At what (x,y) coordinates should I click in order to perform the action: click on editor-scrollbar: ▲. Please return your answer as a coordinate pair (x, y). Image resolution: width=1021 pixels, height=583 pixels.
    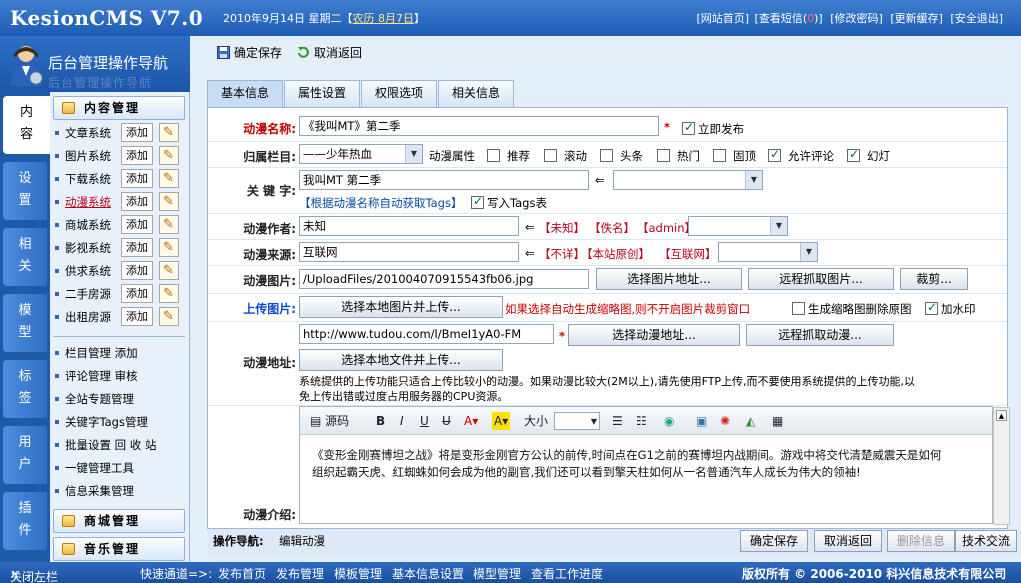
    Looking at the image, I should click on (1001, 466).